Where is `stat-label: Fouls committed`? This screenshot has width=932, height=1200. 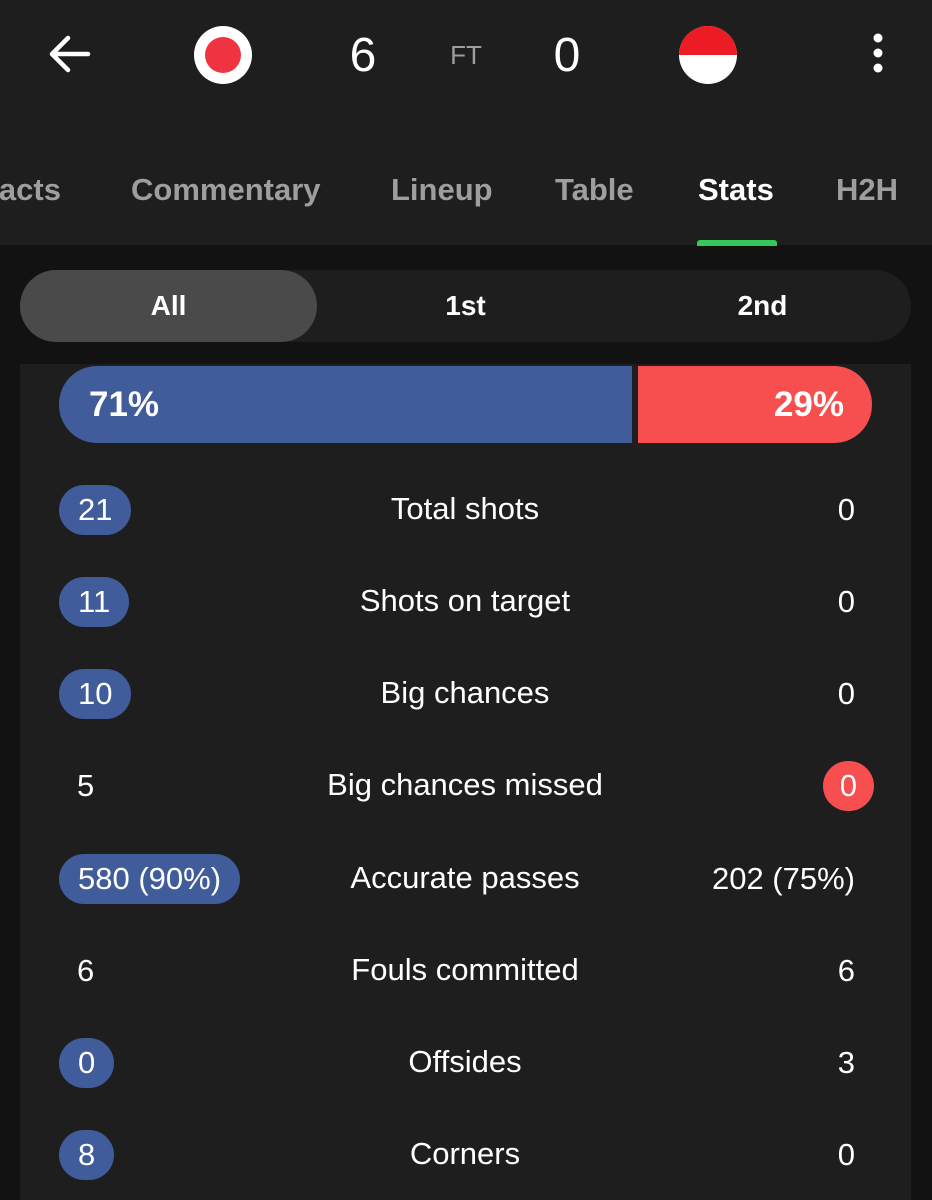
stat-label: Fouls committed is located at coordinates (465, 969).